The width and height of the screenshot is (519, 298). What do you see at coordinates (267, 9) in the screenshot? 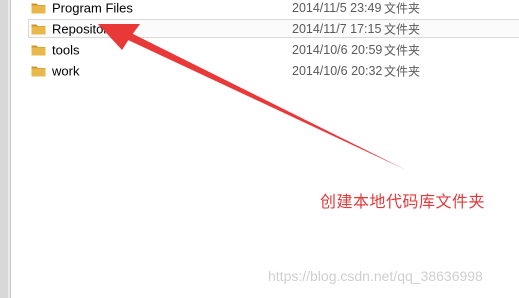
I see `list-item: Program Files 2014/11/5 23:49 文件夹` at bounding box center [267, 9].